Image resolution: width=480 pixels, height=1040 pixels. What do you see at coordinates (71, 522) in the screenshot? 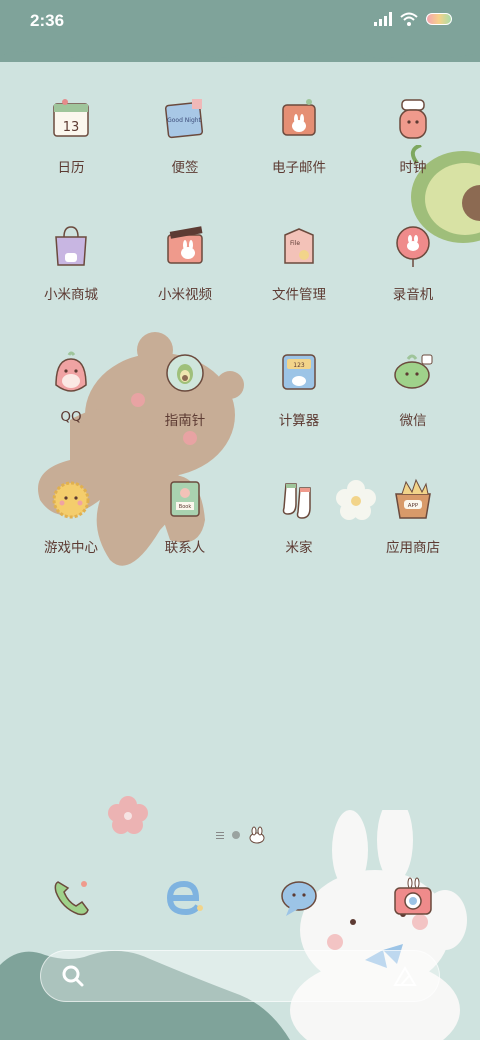
I see `app-game-center: 游戏中心` at bounding box center [71, 522].